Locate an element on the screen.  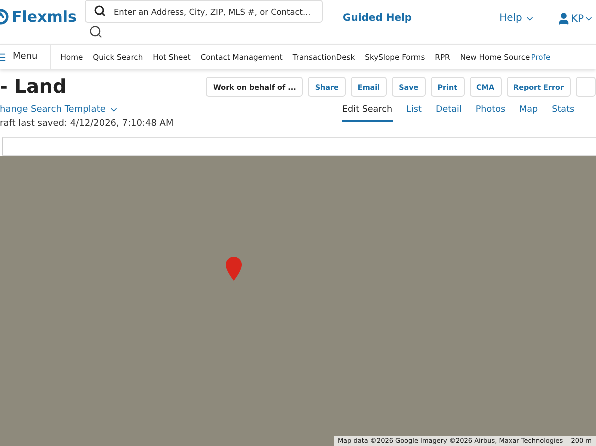
user-initials: KP is located at coordinates (577, 19).